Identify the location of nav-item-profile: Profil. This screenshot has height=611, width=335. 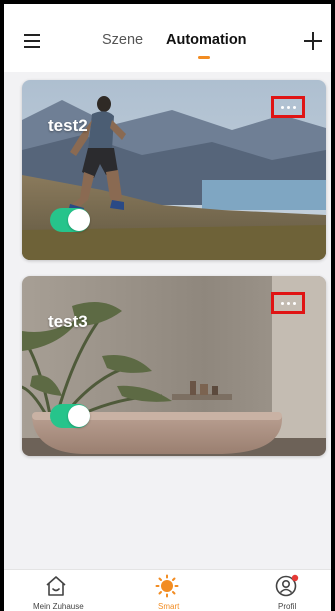
(287, 590).